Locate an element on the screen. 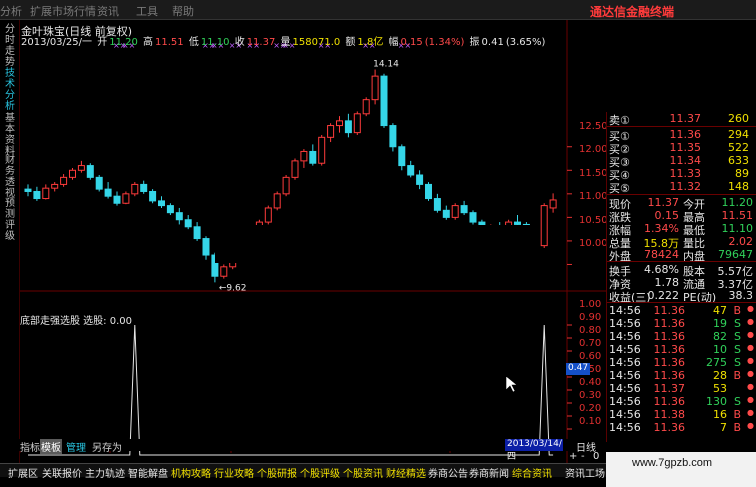  function-tab: 个股资讯 is located at coordinates (363, 472).